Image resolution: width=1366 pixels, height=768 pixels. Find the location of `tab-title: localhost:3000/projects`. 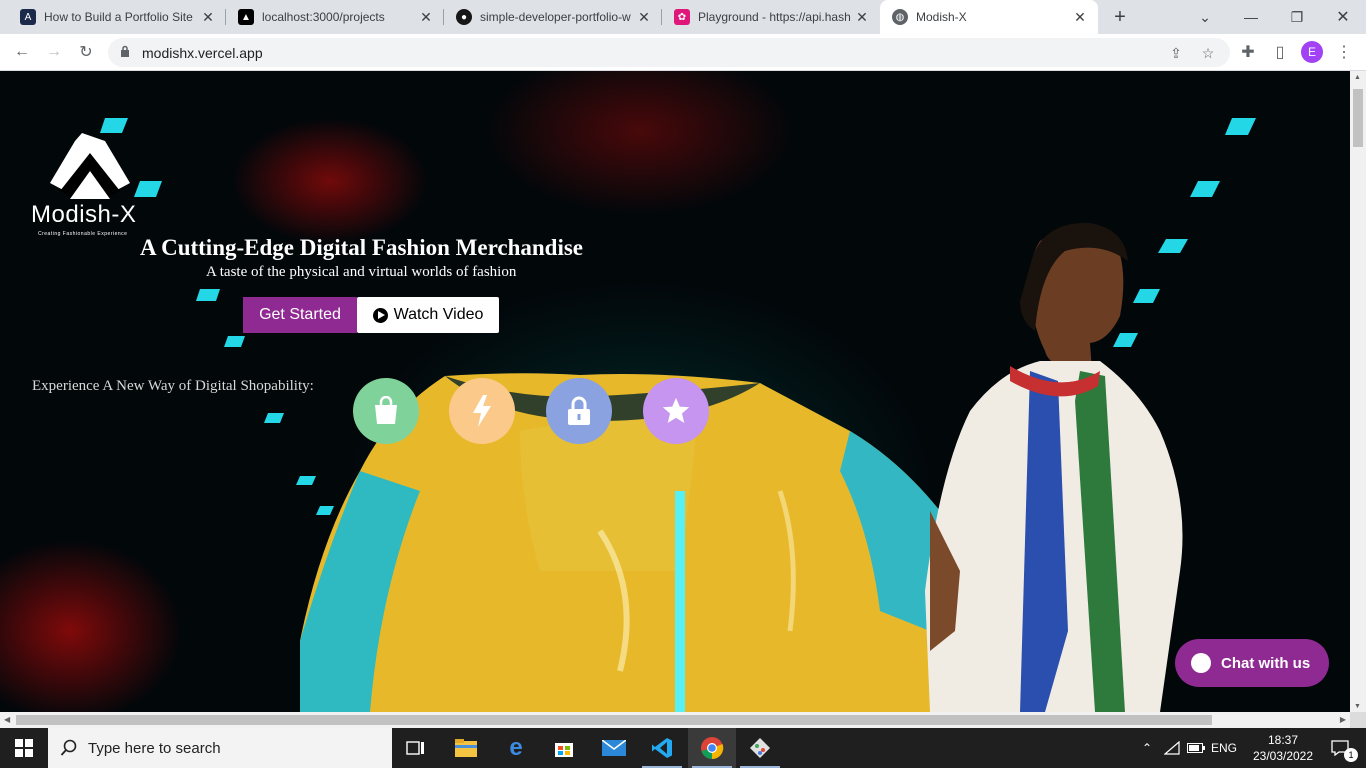

tab-title: localhost:3000/projects is located at coordinates (323, 17).